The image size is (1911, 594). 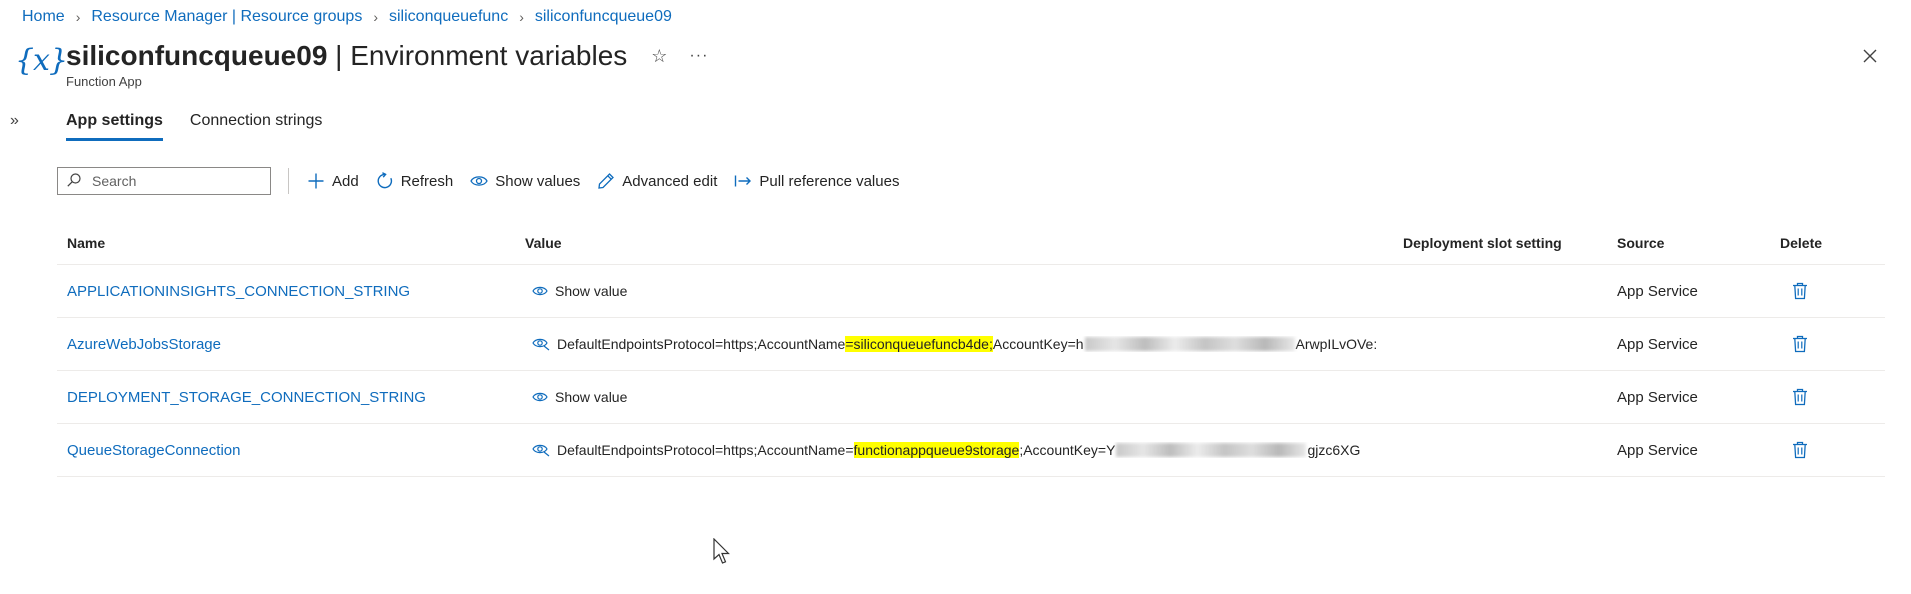 I want to click on pencil-icon, so click(x=606, y=181).